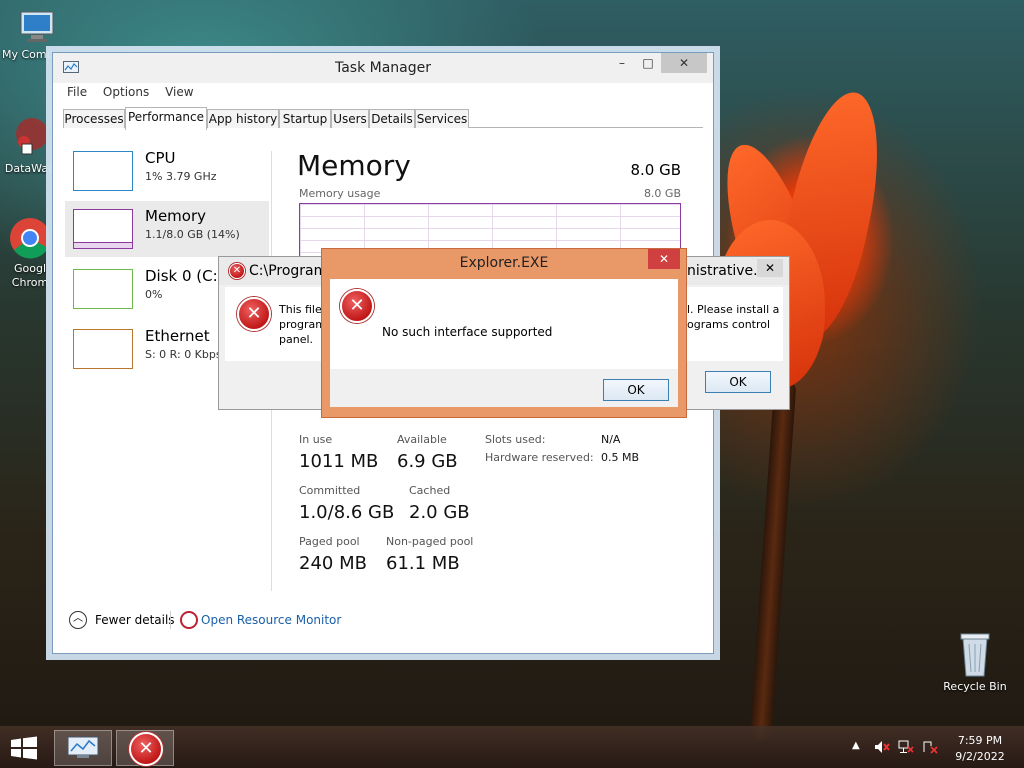 This screenshot has width=1024, height=768. What do you see at coordinates (422, 439) in the screenshot?
I see `available-label: Available` at bounding box center [422, 439].